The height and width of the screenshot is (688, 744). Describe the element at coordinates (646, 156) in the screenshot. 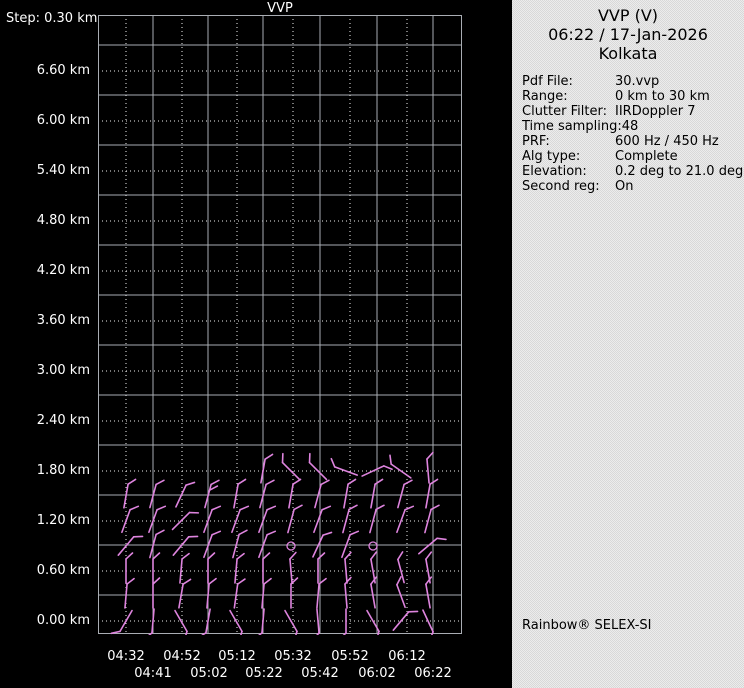

I see `field-value: Complete` at that location.